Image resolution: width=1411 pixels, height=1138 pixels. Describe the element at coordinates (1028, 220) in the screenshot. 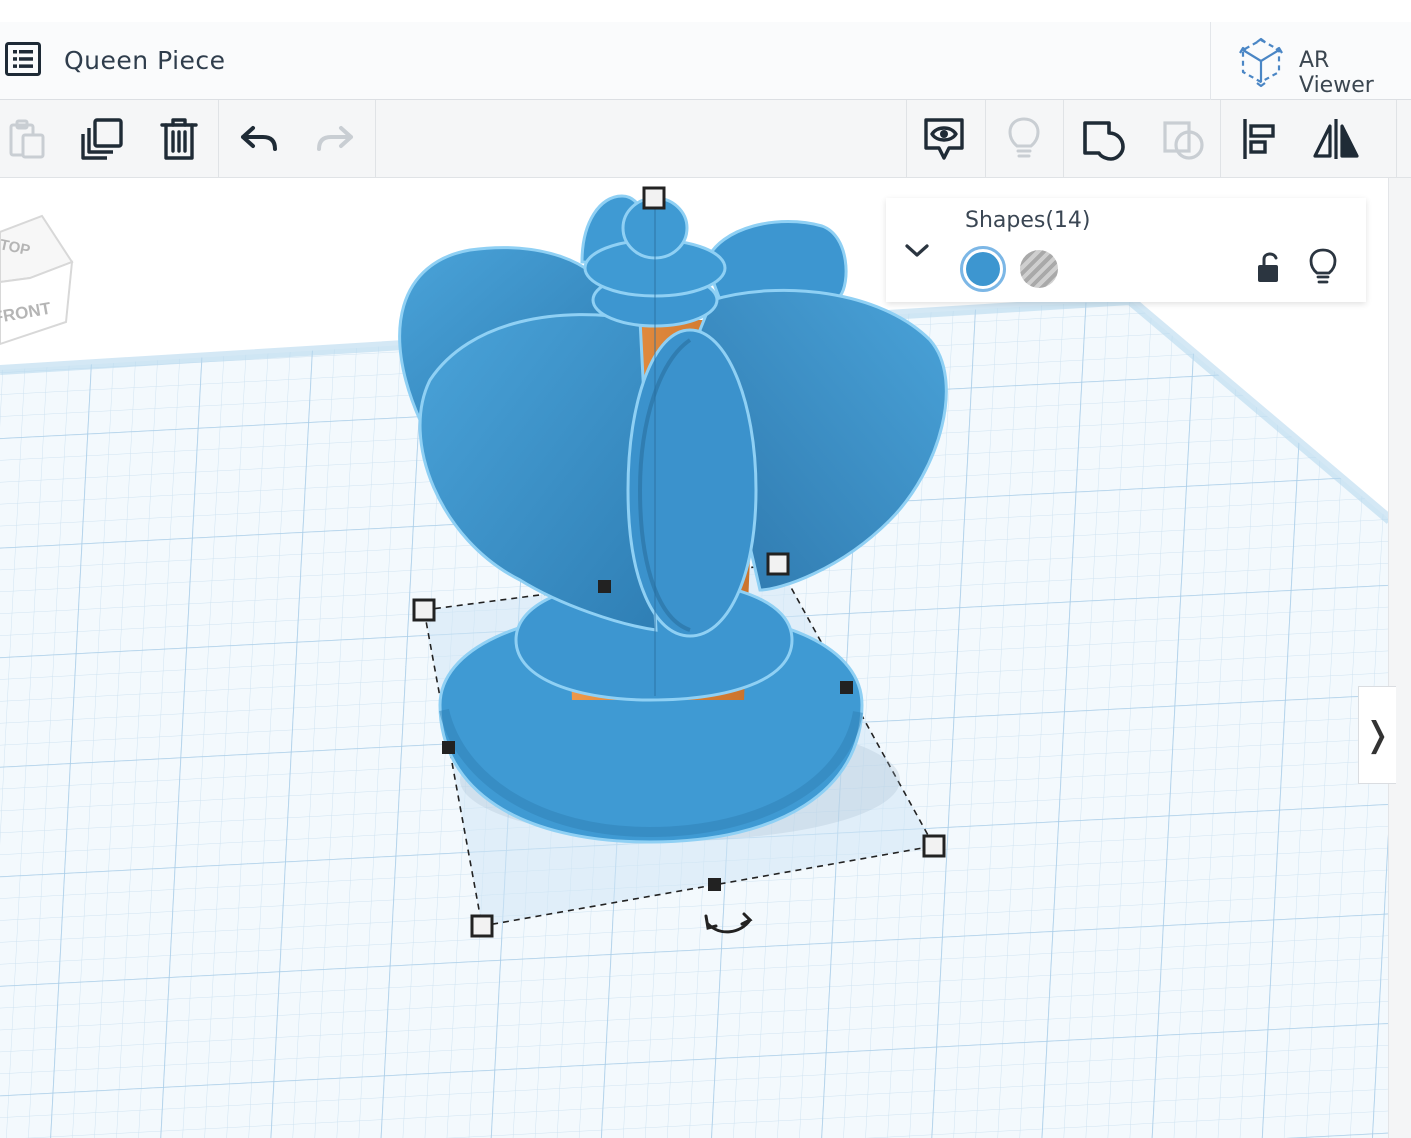

I see `shapes-count-title: Shapes(14)` at that location.